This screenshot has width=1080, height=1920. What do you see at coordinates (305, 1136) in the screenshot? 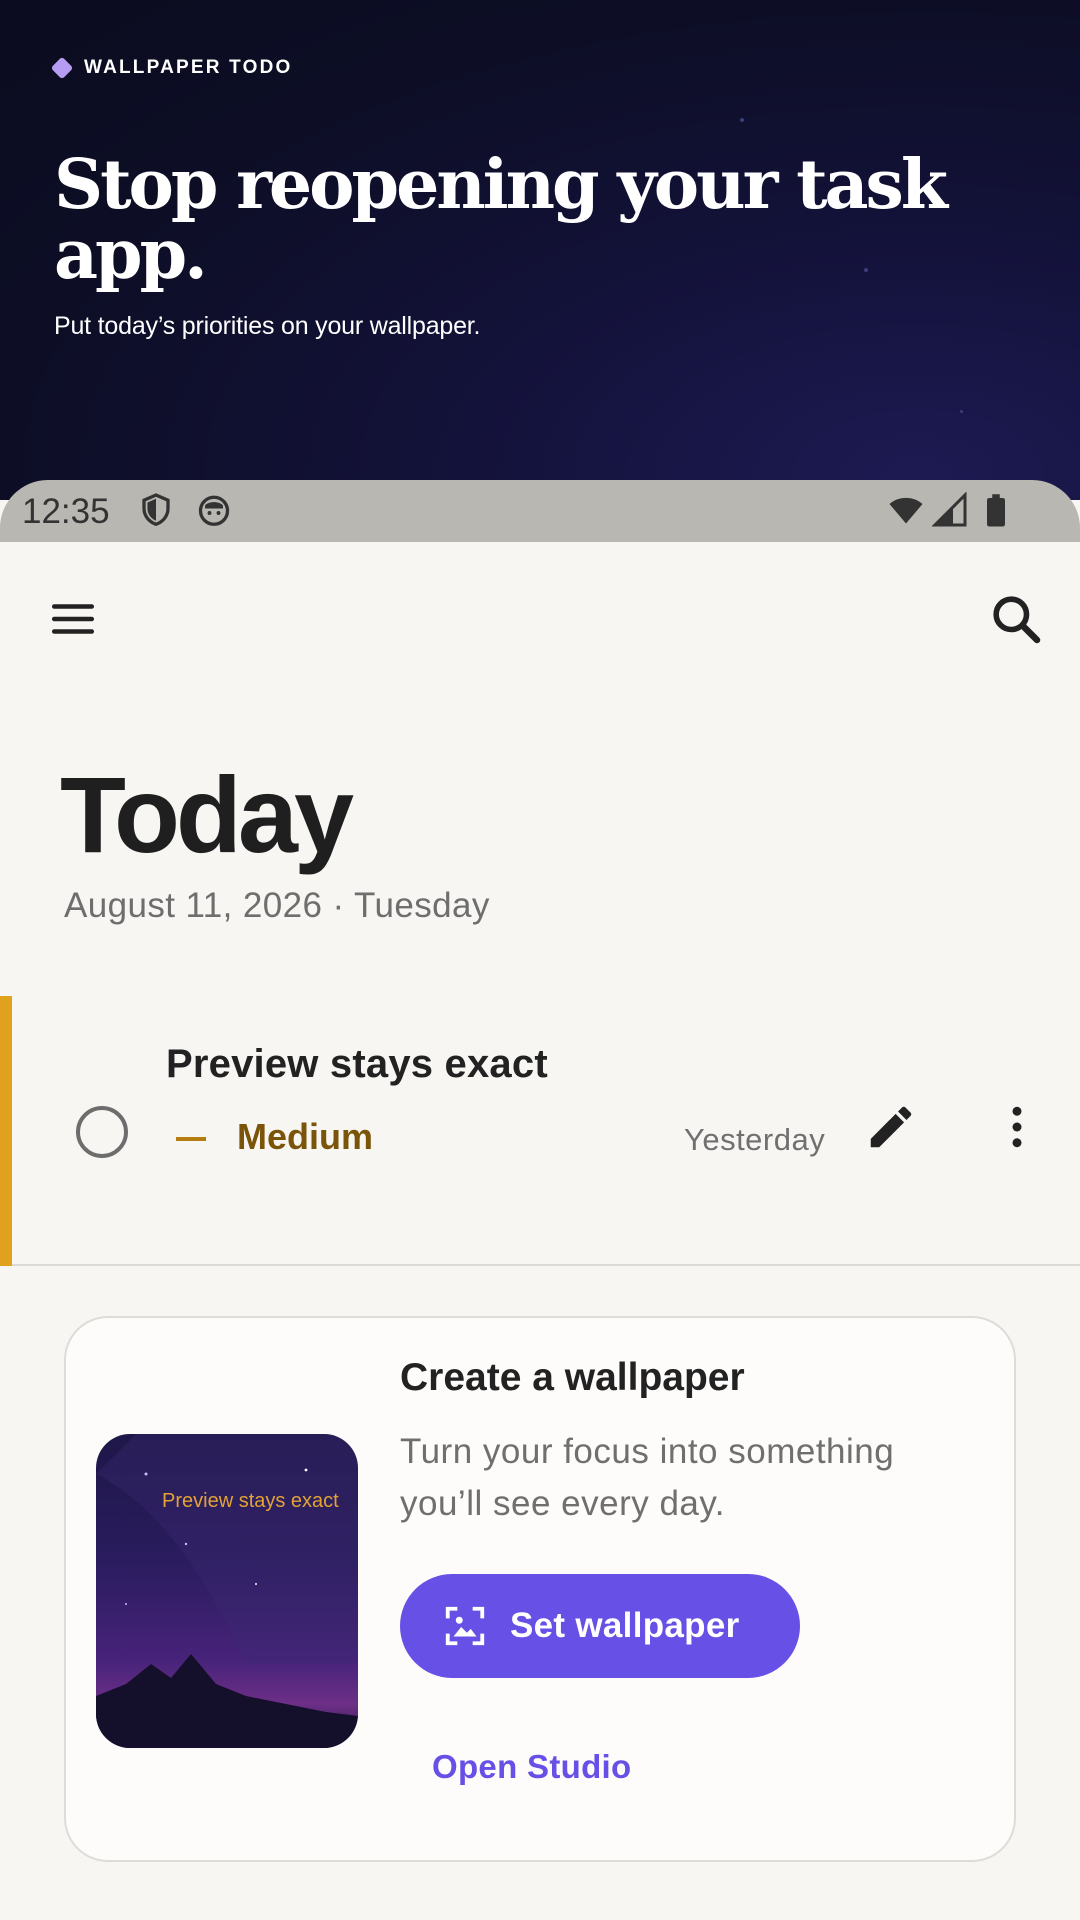
I see `priority-label: Medium` at bounding box center [305, 1136].